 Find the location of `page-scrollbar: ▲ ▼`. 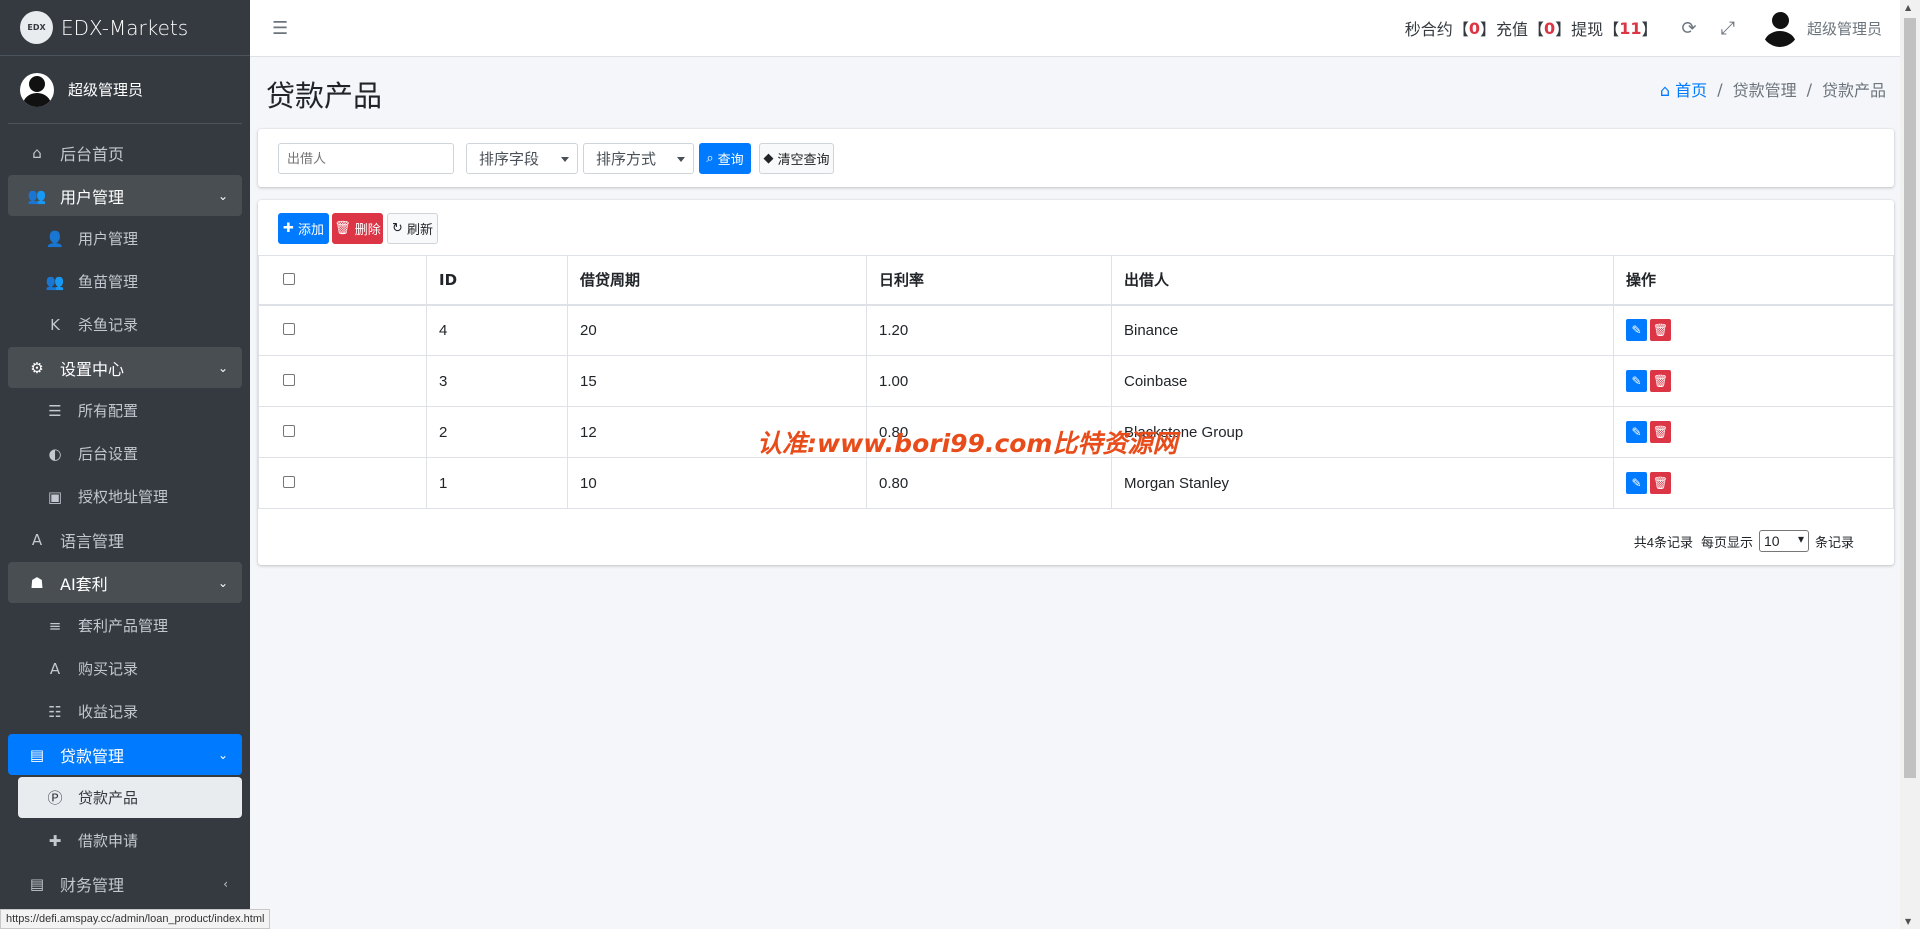

page-scrollbar: ▲ ▼ is located at coordinates (1910, 464).